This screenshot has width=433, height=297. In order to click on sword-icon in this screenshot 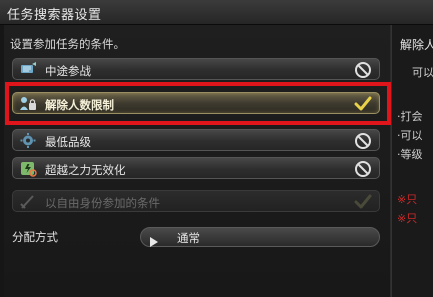, I will do `click(28, 201)`.